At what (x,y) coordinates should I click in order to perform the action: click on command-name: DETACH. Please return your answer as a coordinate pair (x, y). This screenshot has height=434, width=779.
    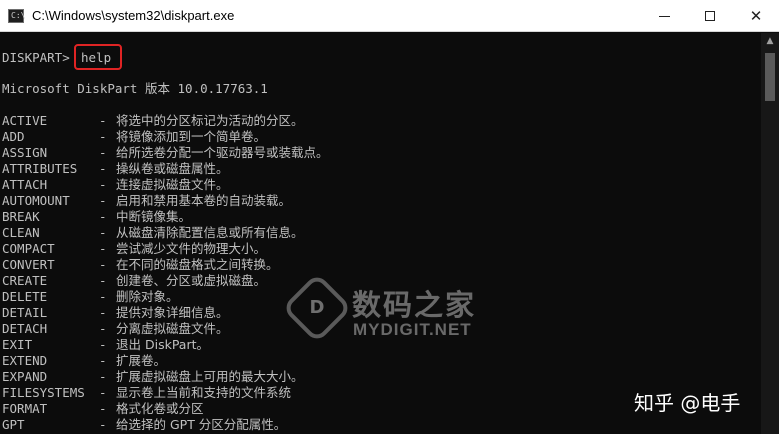
    Looking at the image, I should click on (25, 328).